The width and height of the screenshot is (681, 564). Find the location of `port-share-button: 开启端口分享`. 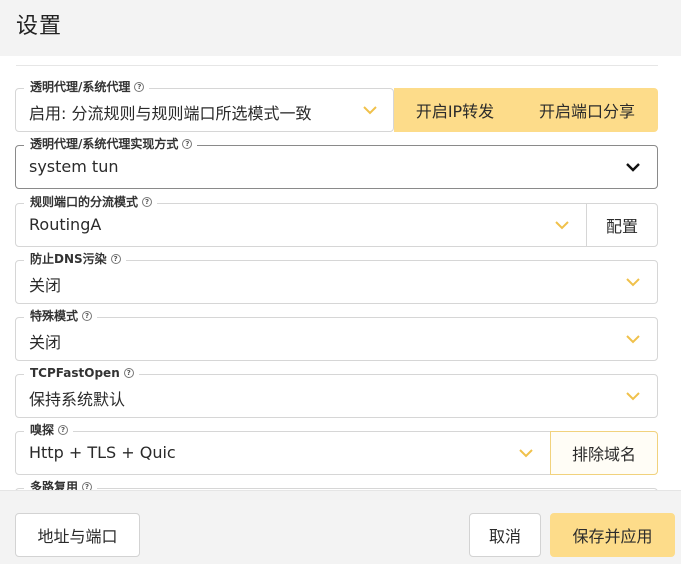

port-share-button: 开启端口分享 is located at coordinates (587, 110).